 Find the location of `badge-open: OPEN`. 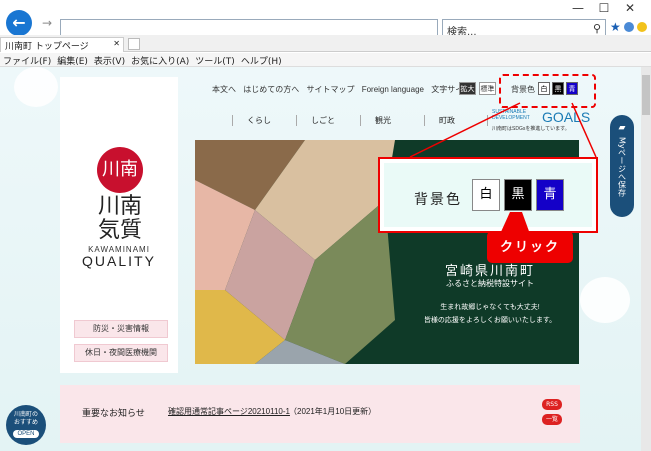

badge-open: OPEN is located at coordinates (26, 434).